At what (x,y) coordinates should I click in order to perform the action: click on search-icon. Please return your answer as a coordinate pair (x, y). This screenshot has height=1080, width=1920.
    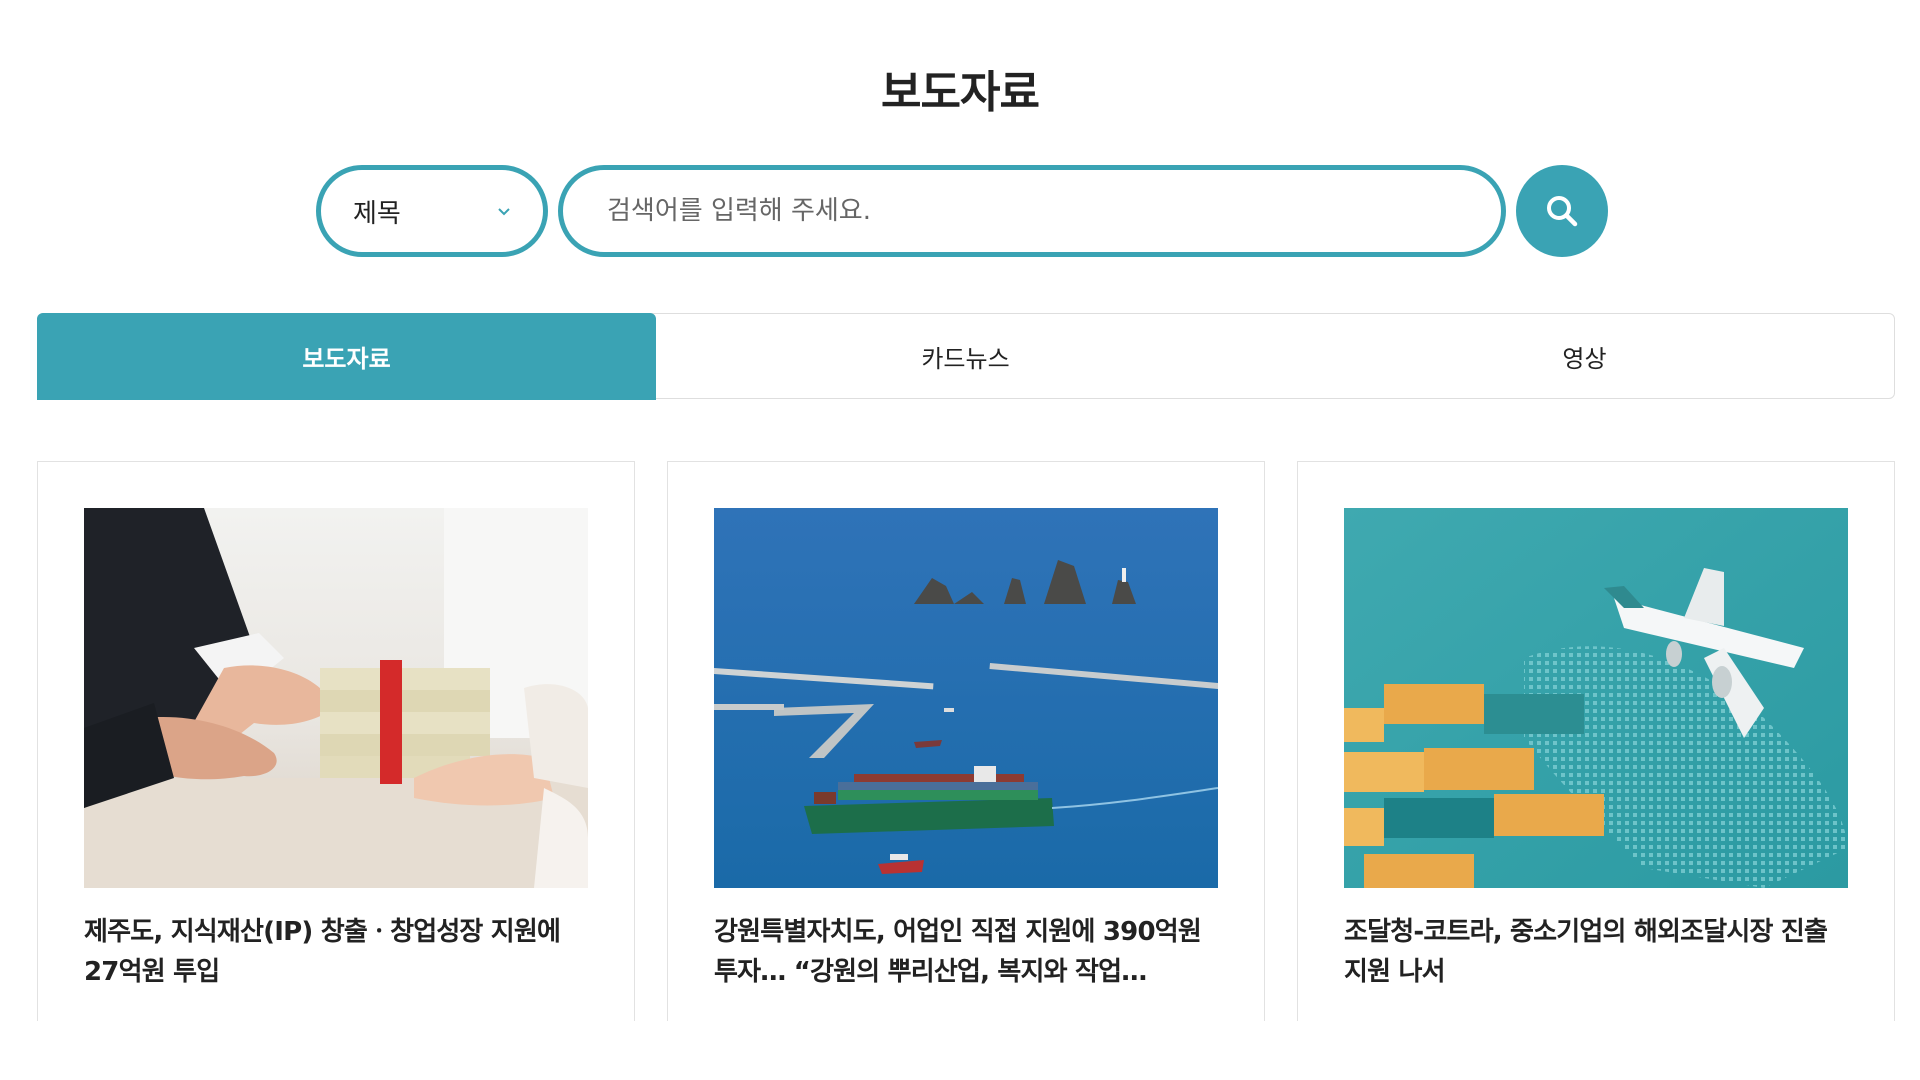
    Looking at the image, I should click on (1562, 211).